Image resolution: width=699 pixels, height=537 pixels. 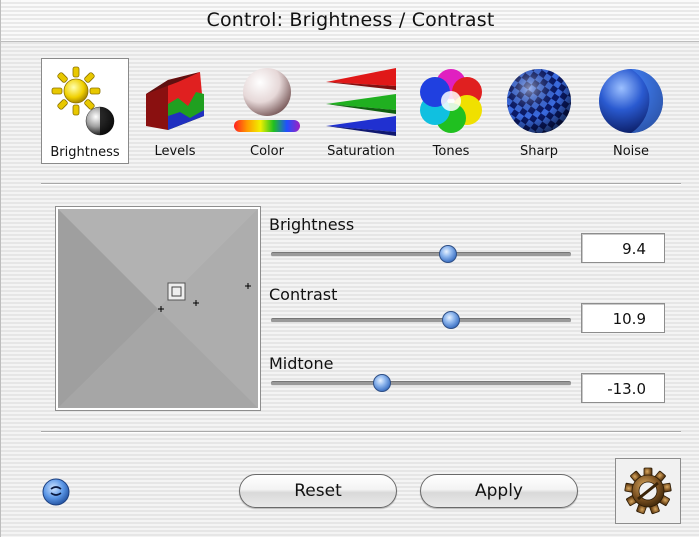 What do you see at coordinates (267, 100) in the screenshot?
I see `color-icon` at bounding box center [267, 100].